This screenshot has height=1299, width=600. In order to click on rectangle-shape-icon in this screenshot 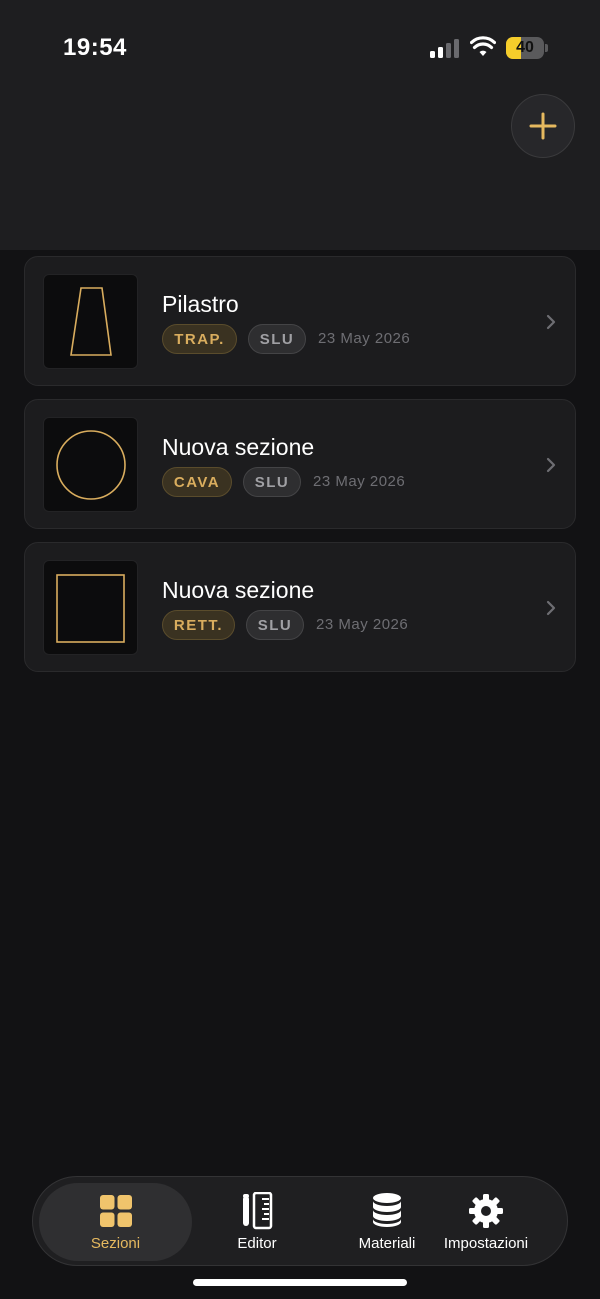, I will do `click(90, 608)`.